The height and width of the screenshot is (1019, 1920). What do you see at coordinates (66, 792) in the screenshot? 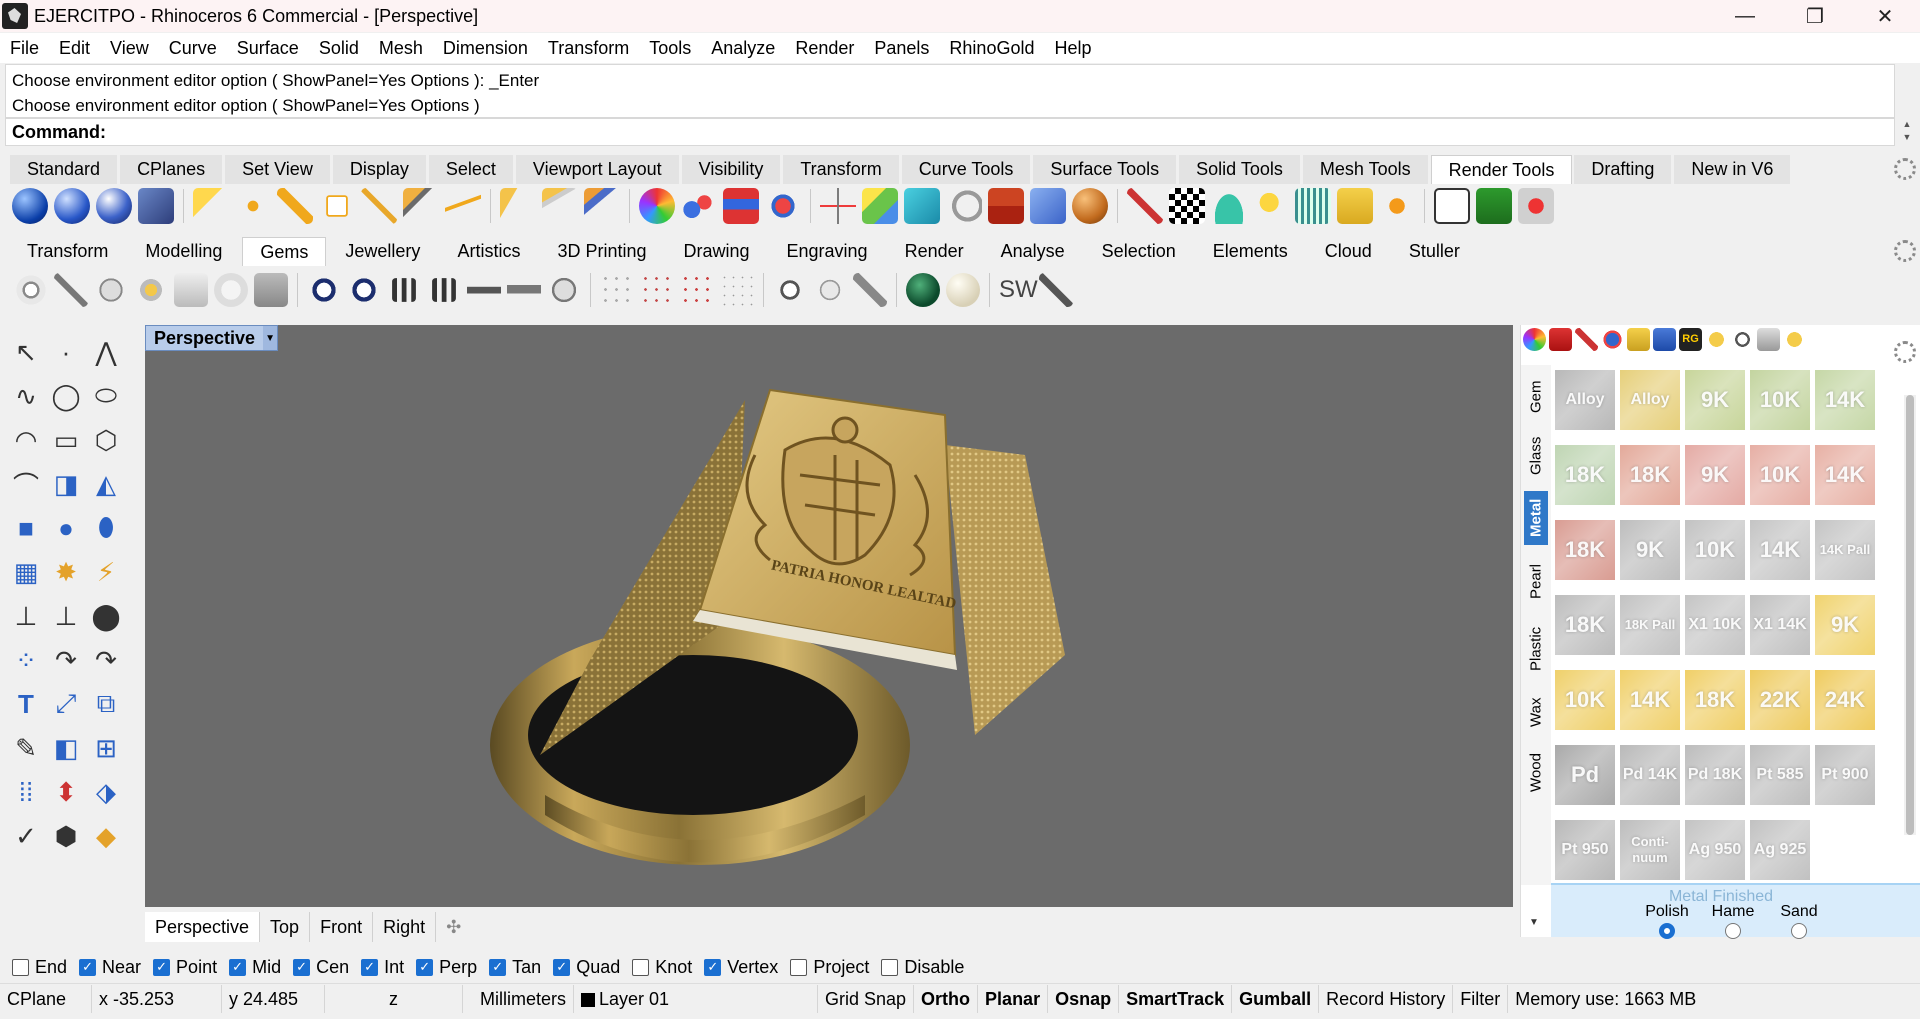
I see `mirror-icon: ⬍` at bounding box center [66, 792].